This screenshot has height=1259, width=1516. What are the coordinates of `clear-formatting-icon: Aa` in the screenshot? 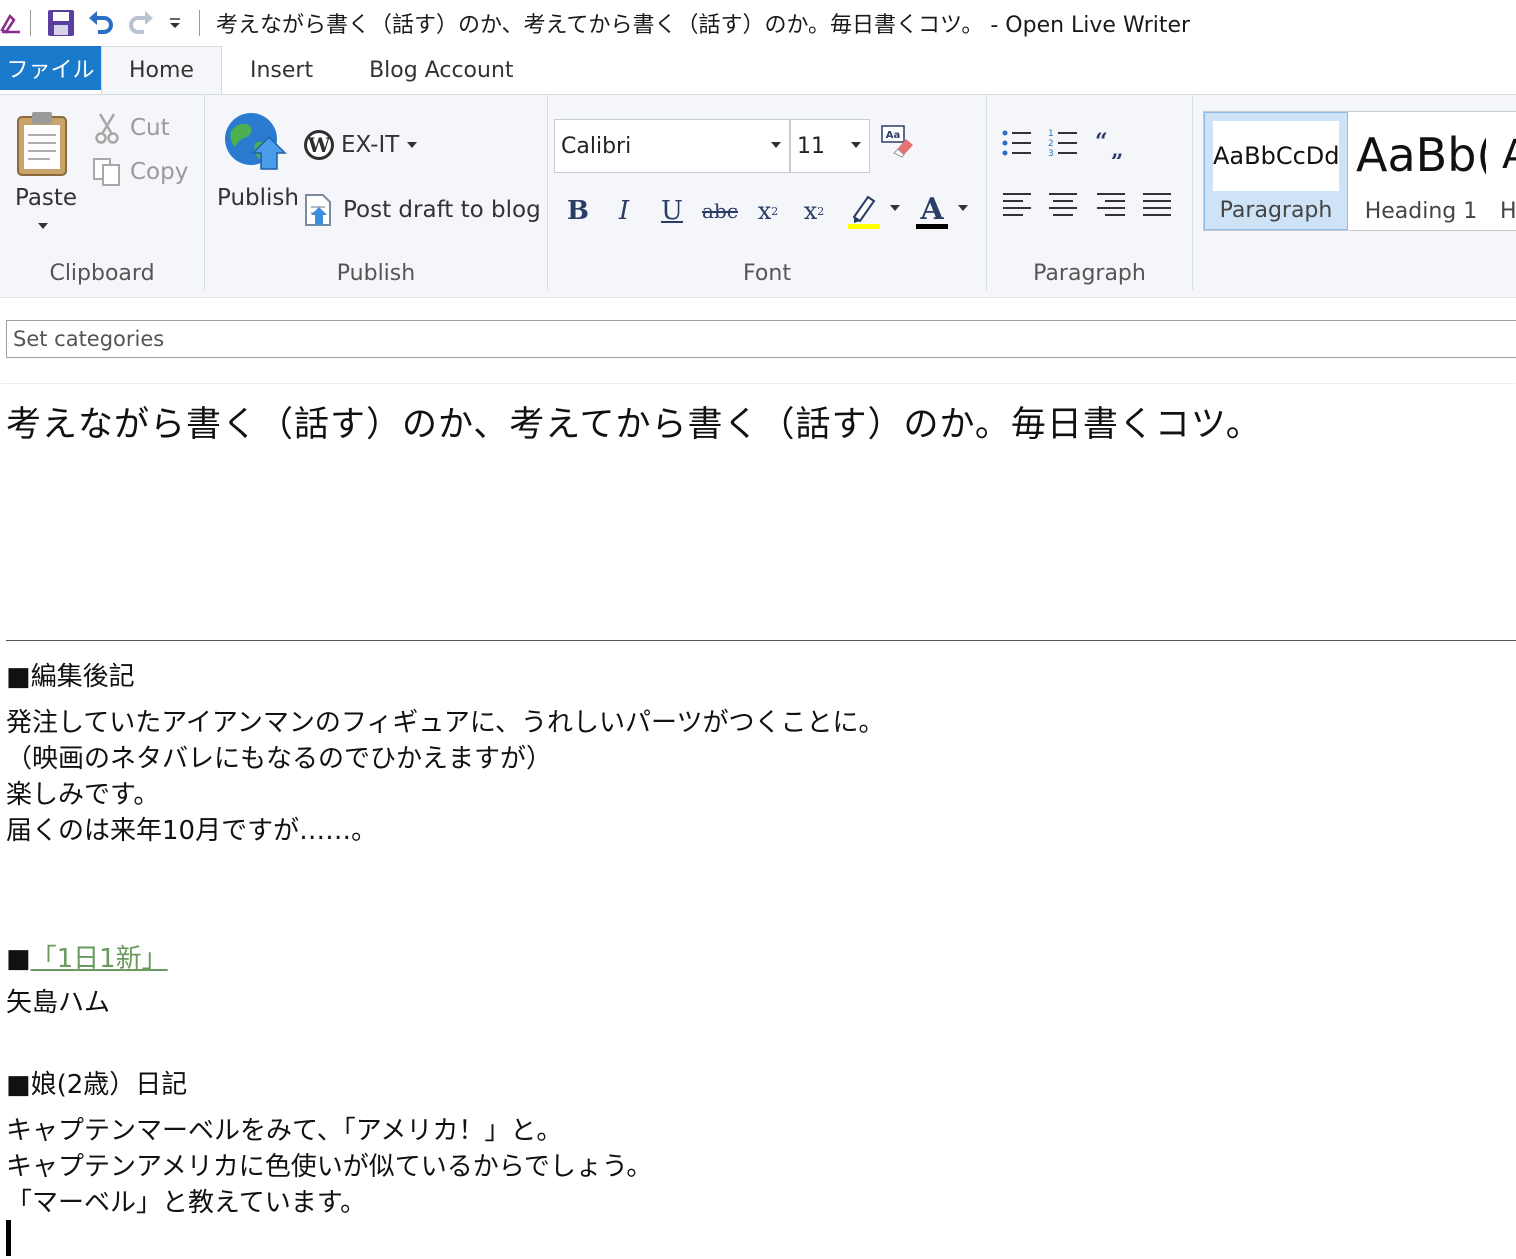 It's located at (897, 141).